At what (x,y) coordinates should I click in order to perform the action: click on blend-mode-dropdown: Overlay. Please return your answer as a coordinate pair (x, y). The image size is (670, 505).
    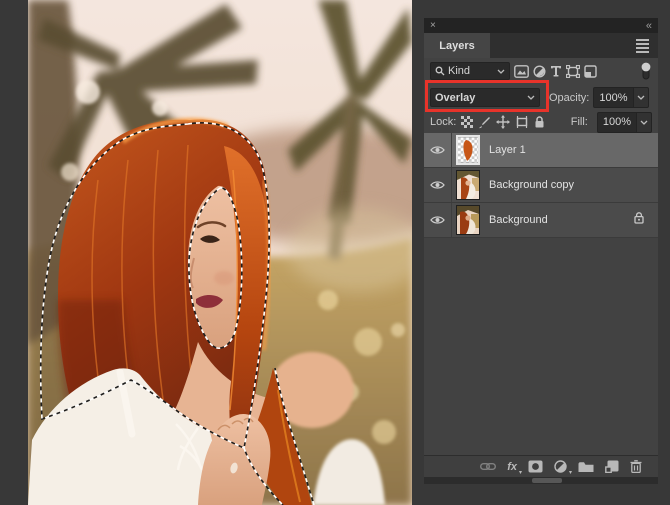
    Looking at the image, I should click on (485, 97).